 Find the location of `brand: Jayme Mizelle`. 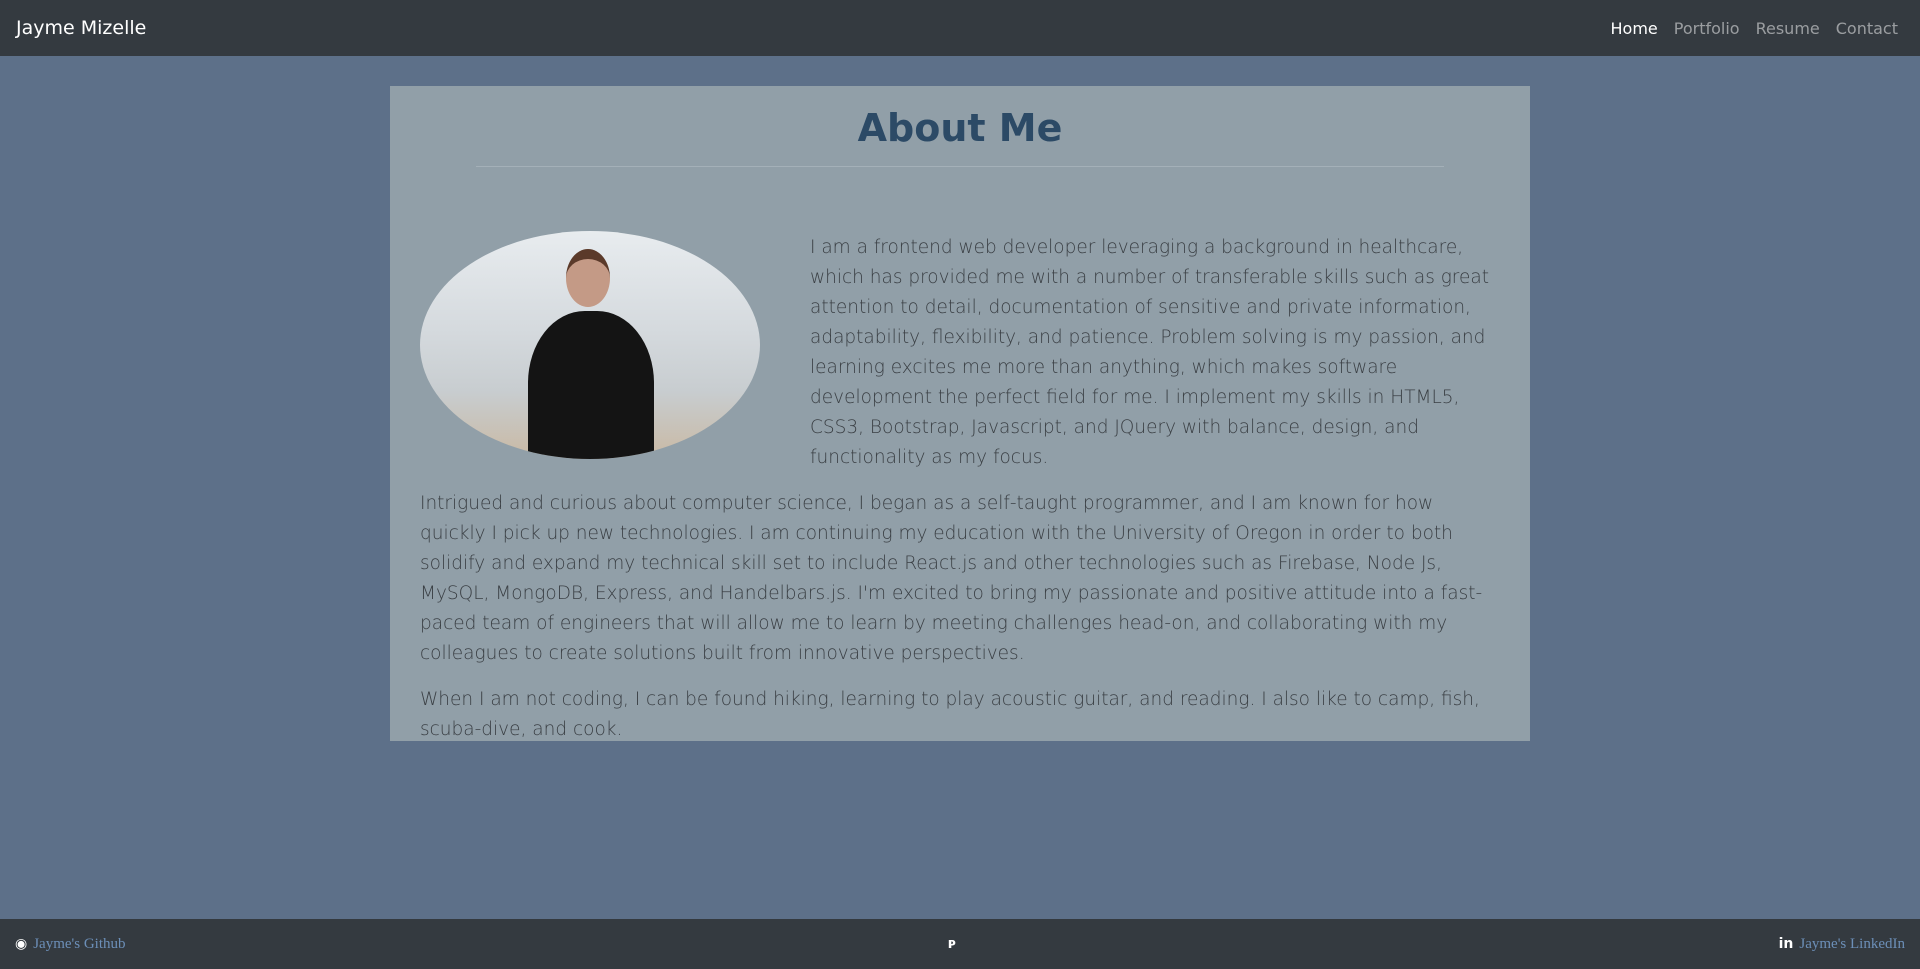

brand: Jayme Mizelle is located at coordinates (81, 28).